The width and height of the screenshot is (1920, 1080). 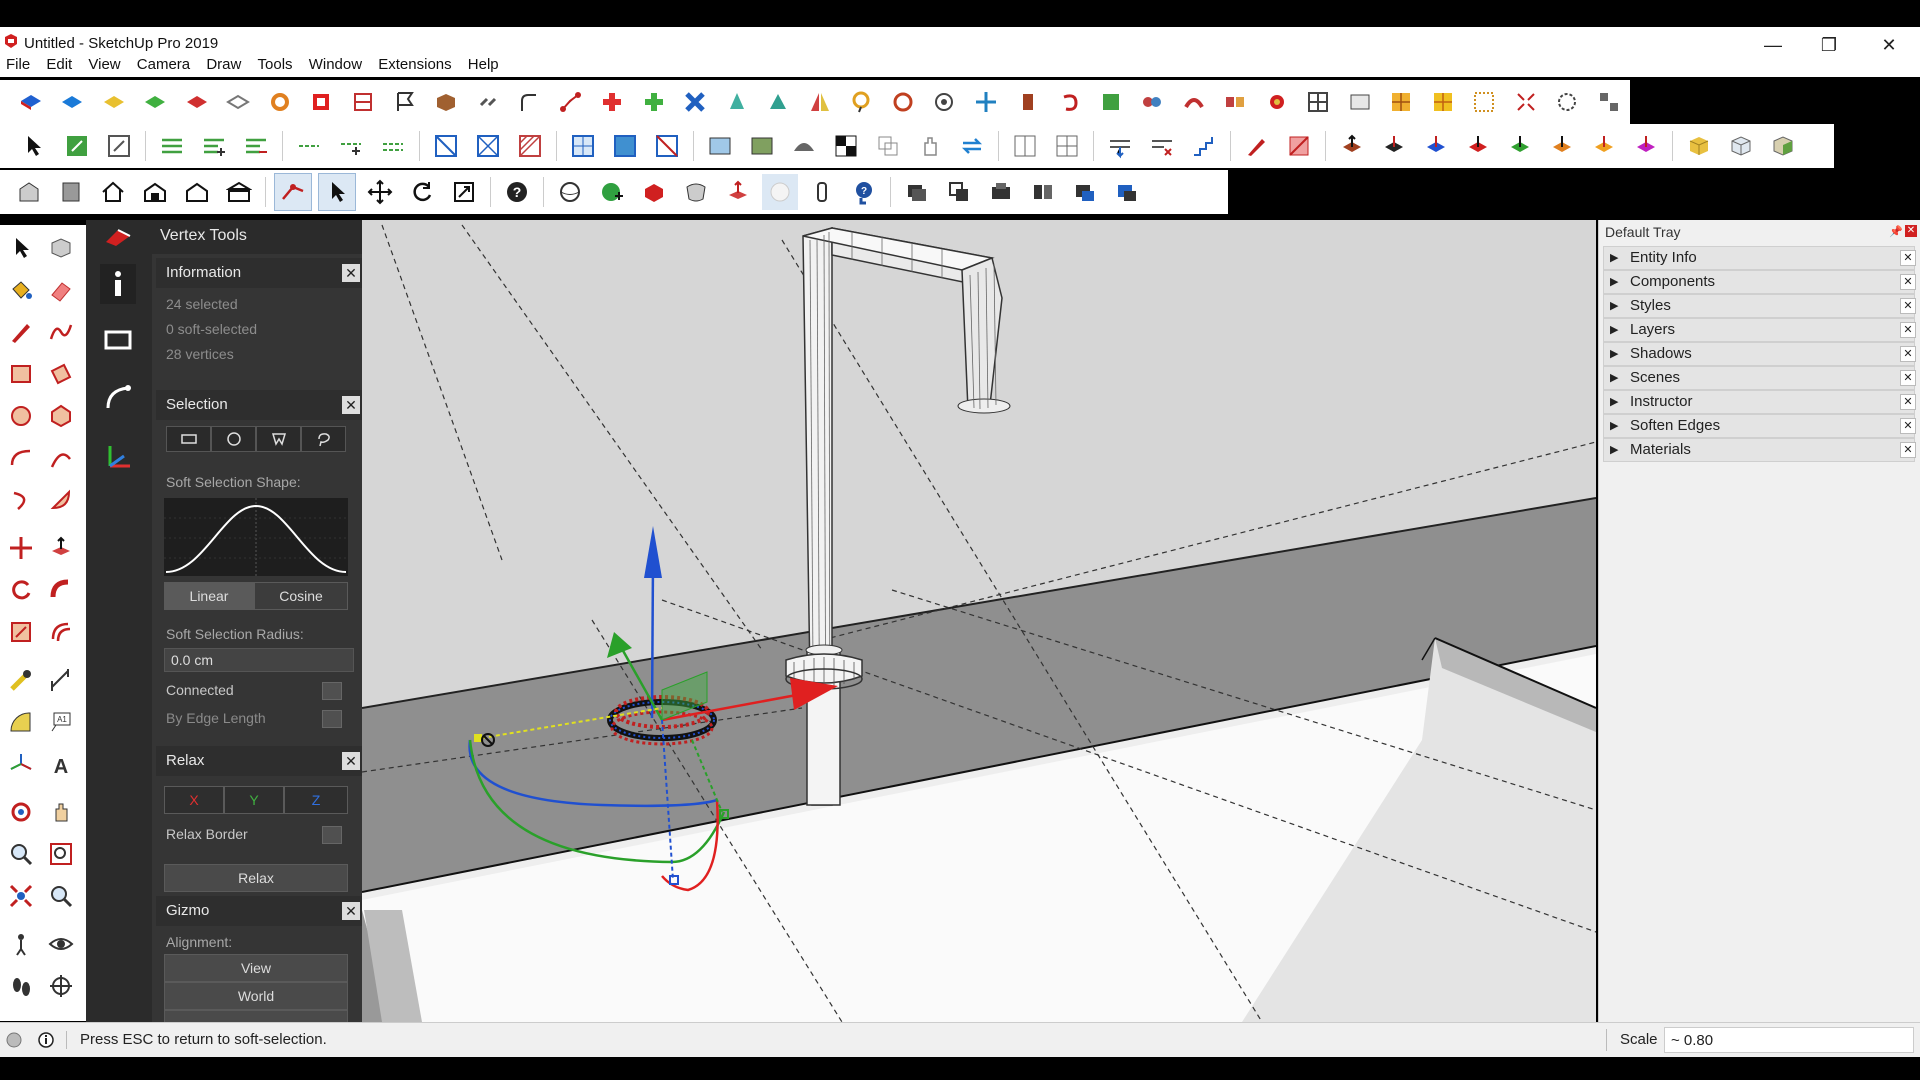 What do you see at coordinates (414, 64) in the screenshot?
I see `menu-extensions: Extensions` at bounding box center [414, 64].